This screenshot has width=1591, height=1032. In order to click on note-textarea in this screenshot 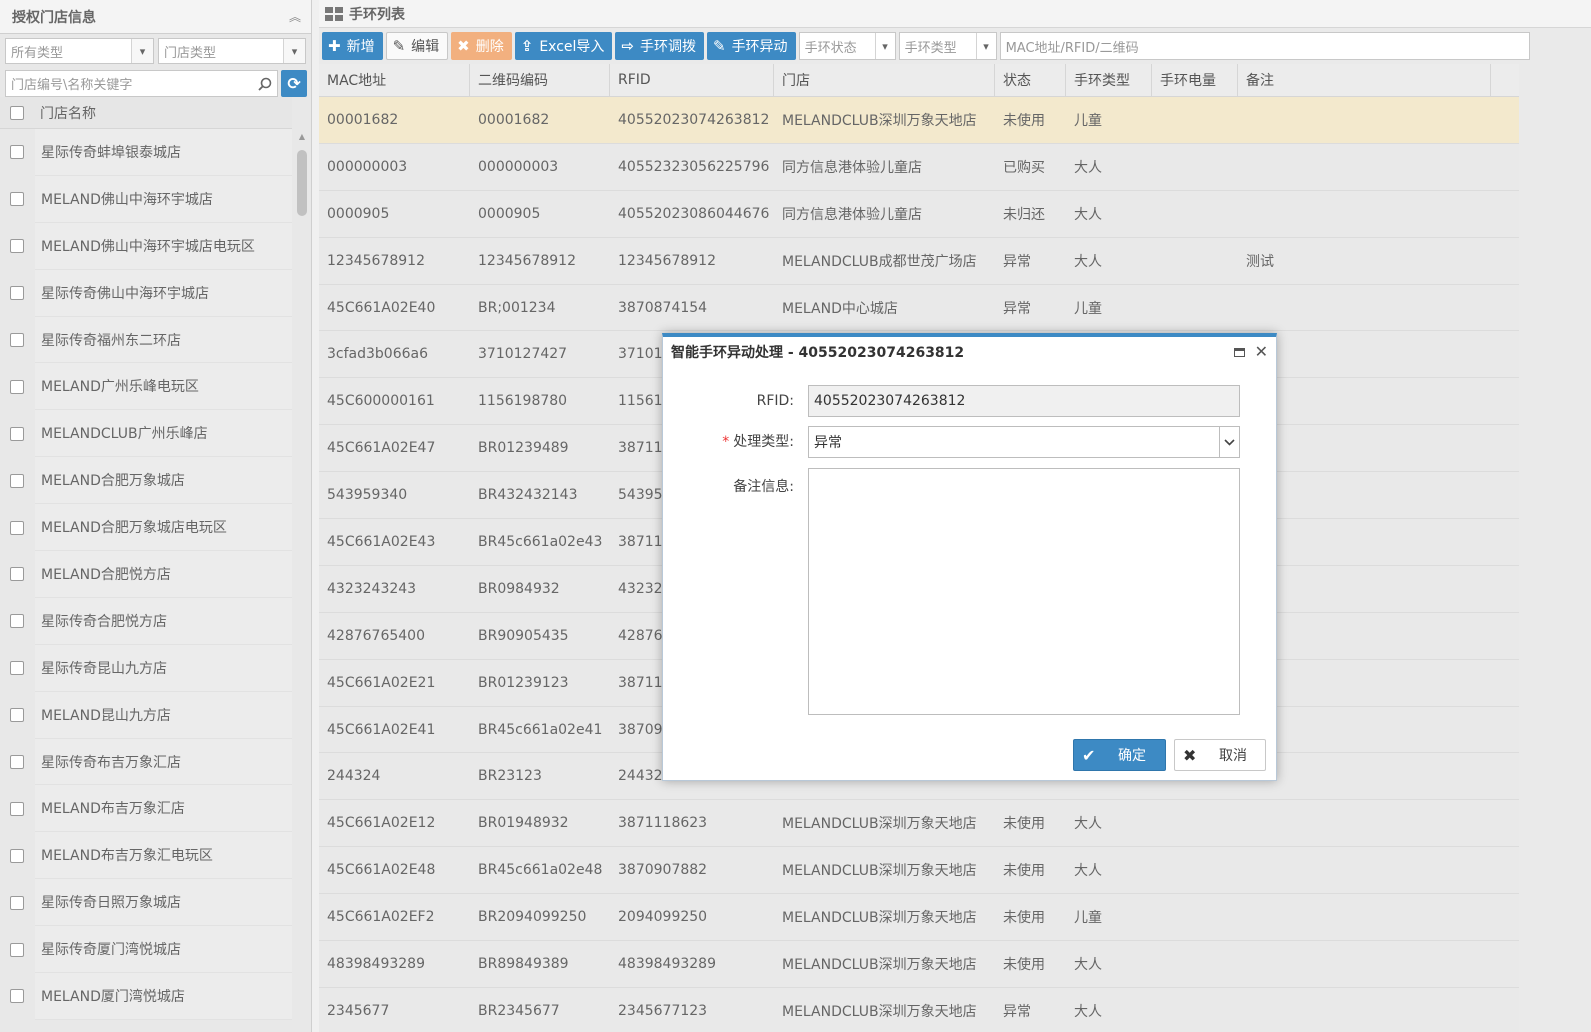, I will do `click(1024, 591)`.